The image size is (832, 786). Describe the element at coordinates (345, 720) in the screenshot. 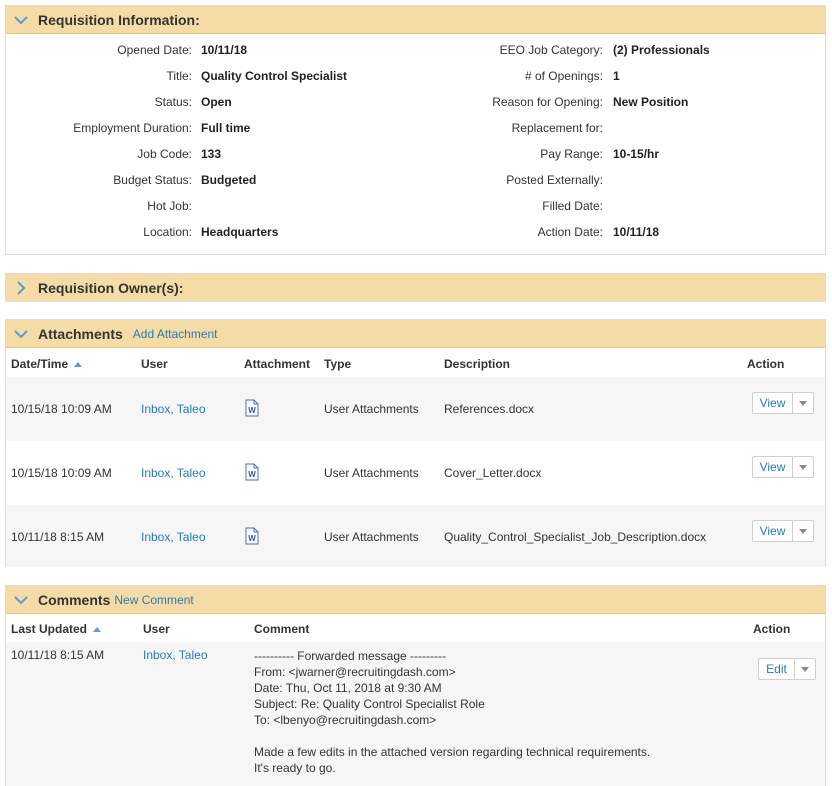

I see `comment-line: To: <lbenyo@recruitingdash.com>` at that location.